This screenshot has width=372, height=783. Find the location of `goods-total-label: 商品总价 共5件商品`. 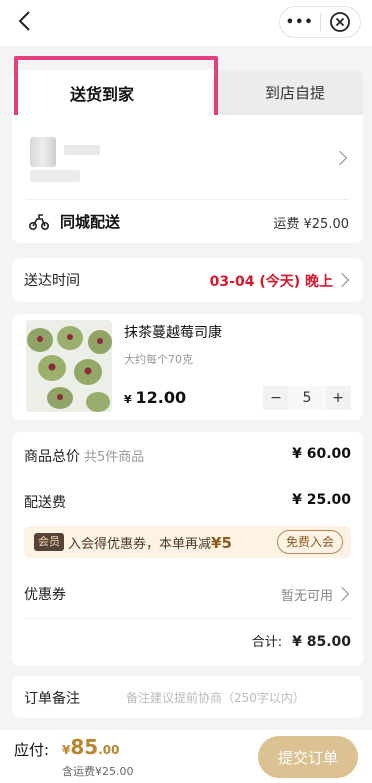

goods-total-label: 商品总价 共5件商品 is located at coordinates (84, 456).